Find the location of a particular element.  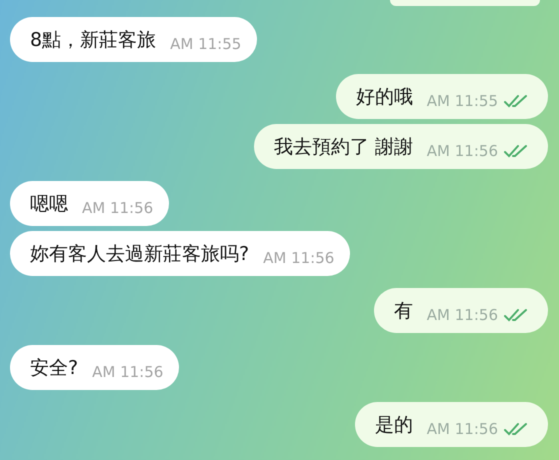

message-text: 我去預約了 謝謝 is located at coordinates (343, 147).